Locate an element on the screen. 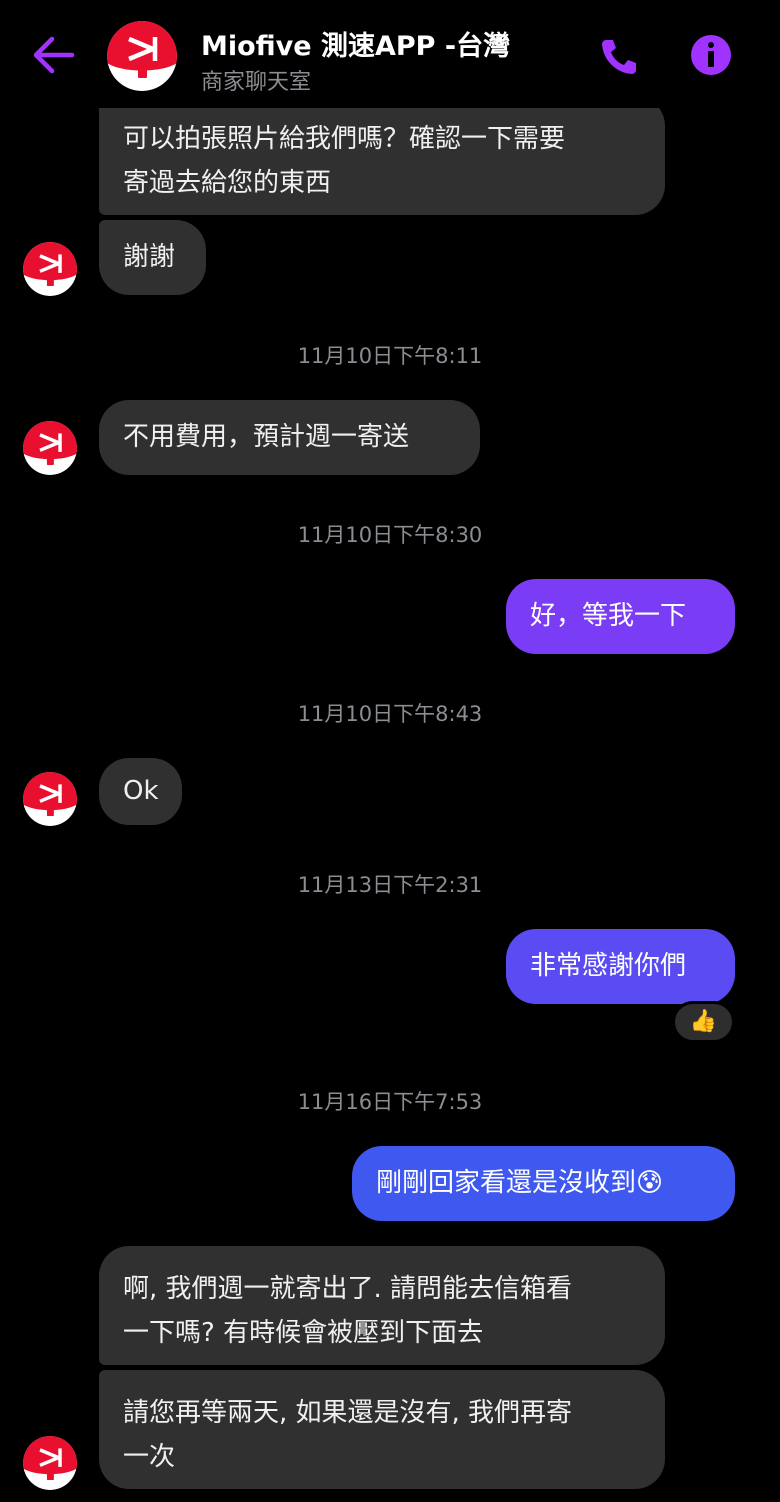 The height and width of the screenshot is (1502, 780). message-text-line: 啊, 我們週一就寄出了. 請問能去信箱看 is located at coordinates (348, 1289).